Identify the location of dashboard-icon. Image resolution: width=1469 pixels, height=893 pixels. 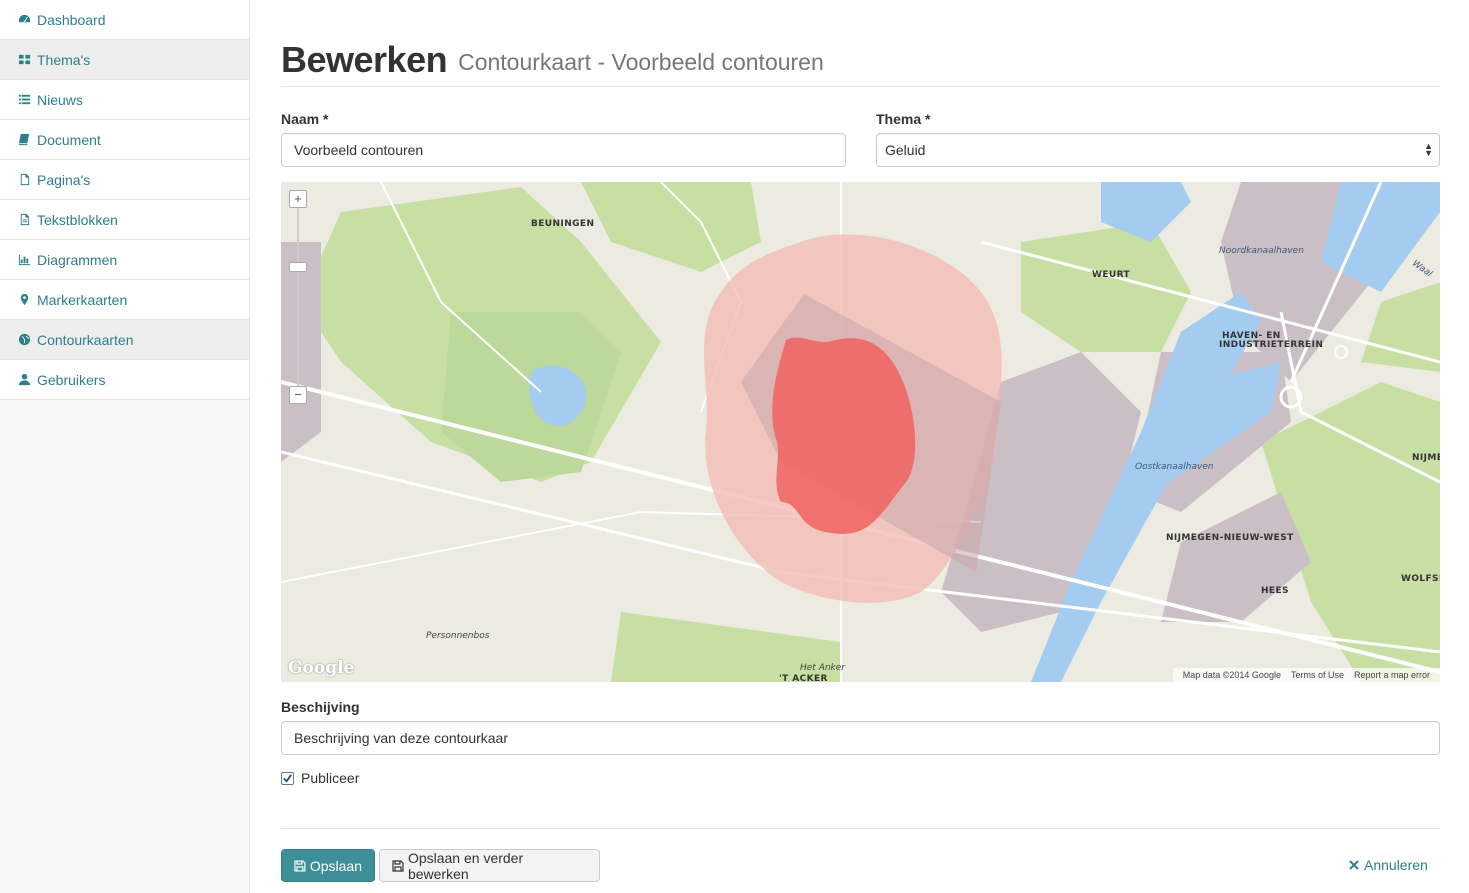
(24, 20).